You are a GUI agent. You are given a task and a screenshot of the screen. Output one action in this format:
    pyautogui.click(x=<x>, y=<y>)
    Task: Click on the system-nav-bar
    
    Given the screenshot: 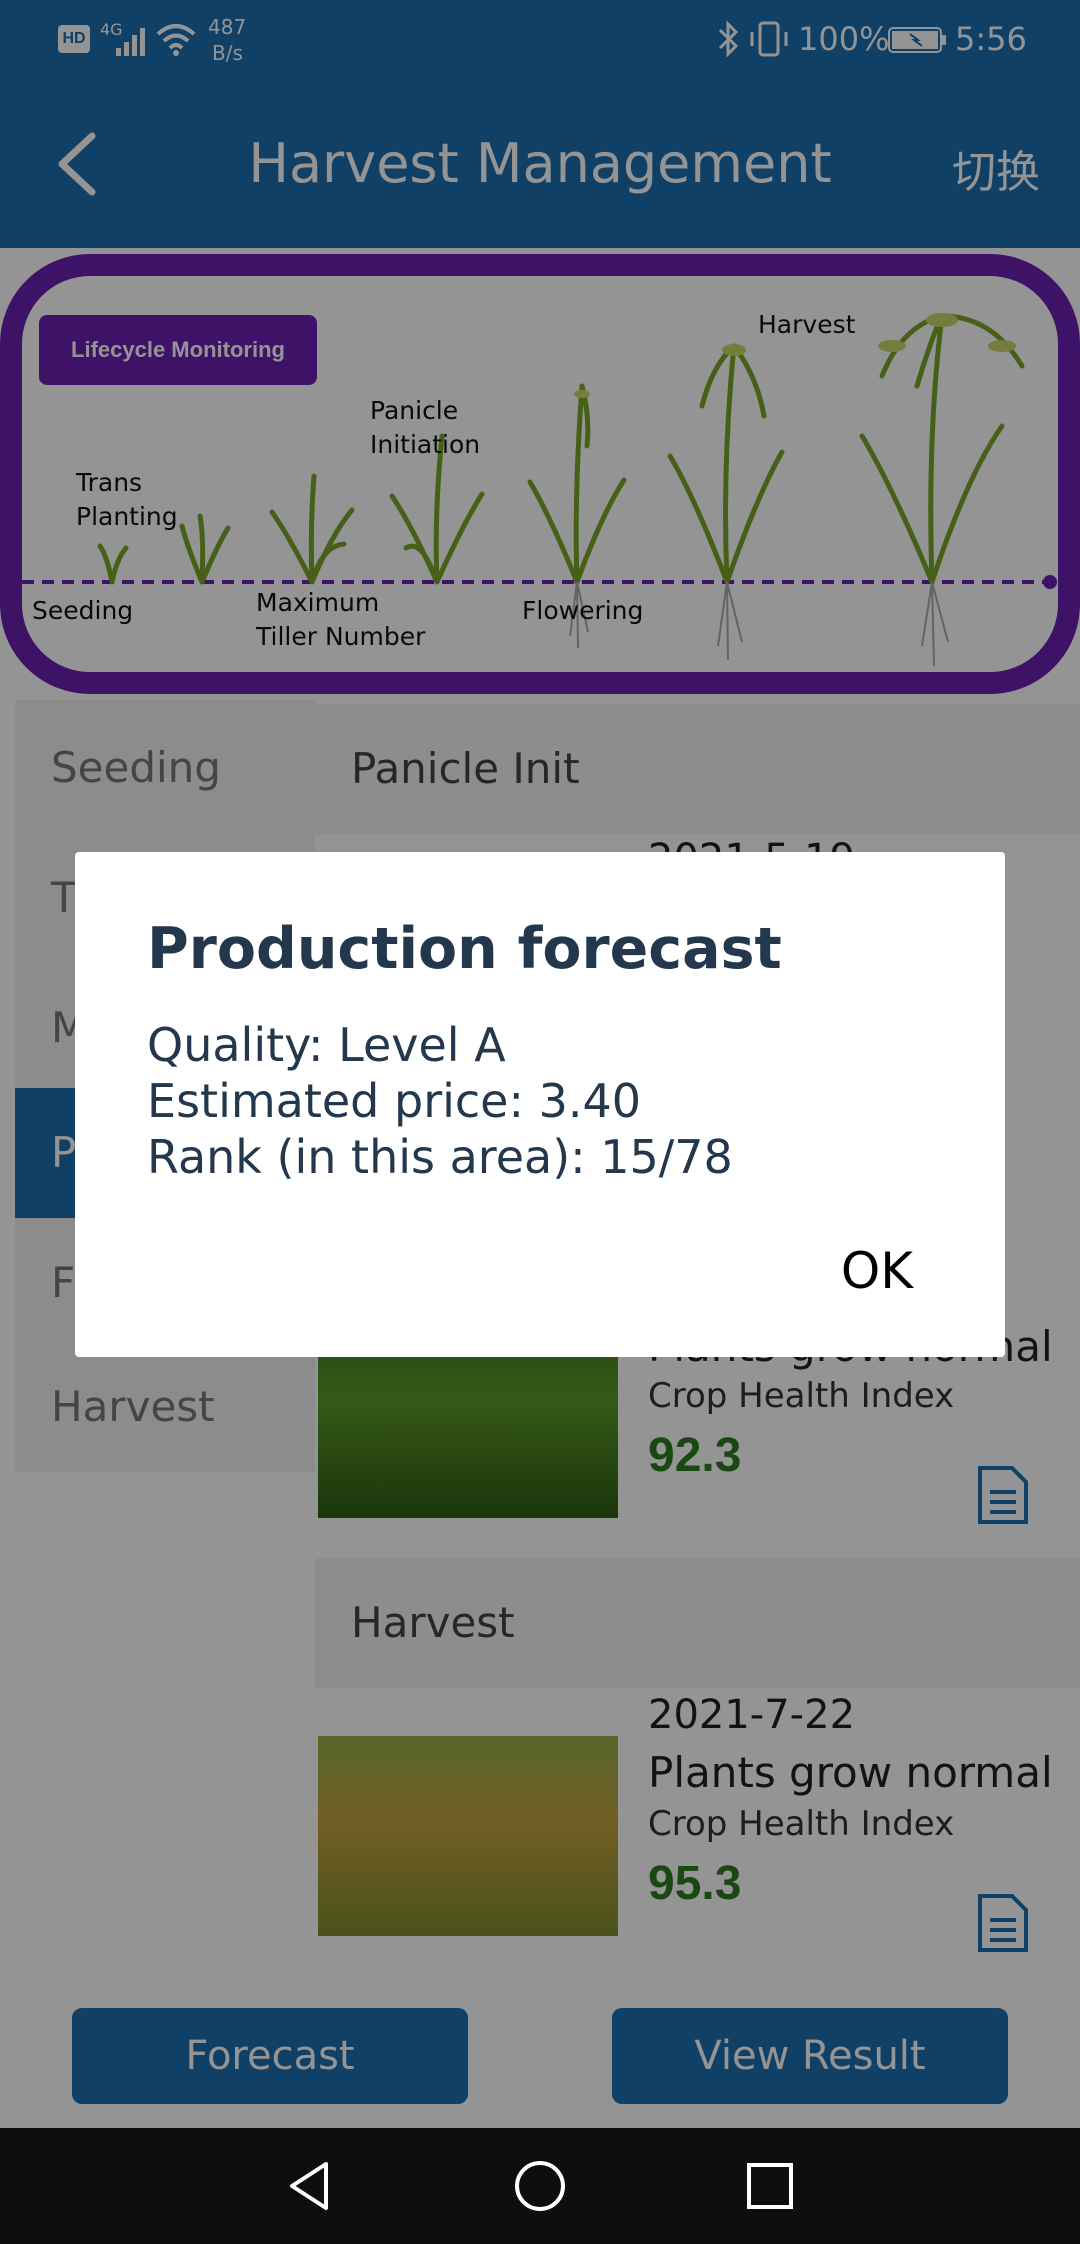 What is the action you would take?
    pyautogui.click(x=540, y=2186)
    